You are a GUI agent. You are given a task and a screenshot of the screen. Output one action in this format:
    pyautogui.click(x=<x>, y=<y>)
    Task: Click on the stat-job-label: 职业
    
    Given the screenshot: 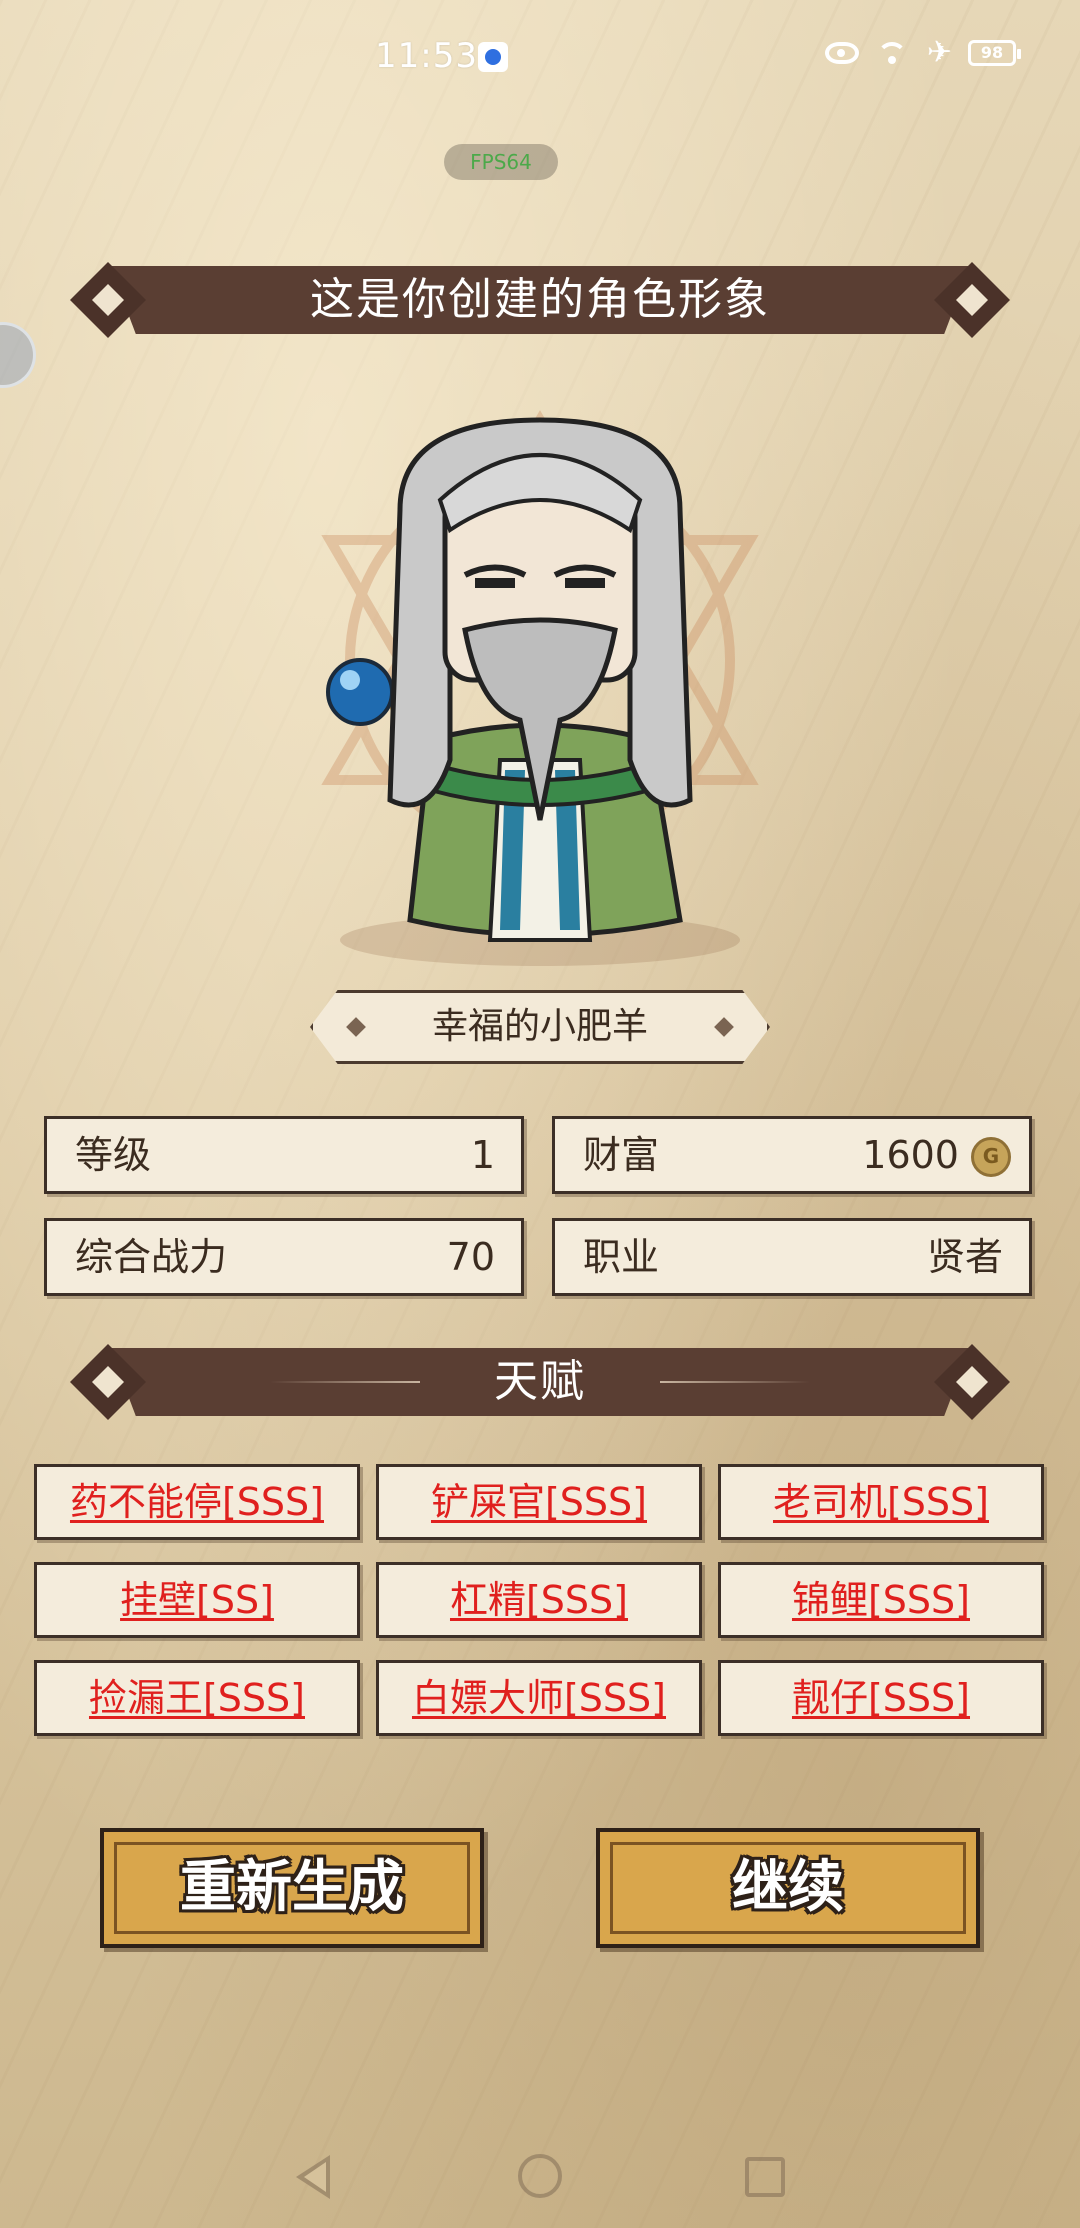 What is the action you would take?
    pyautogui.click(x=621, y=1257)
    